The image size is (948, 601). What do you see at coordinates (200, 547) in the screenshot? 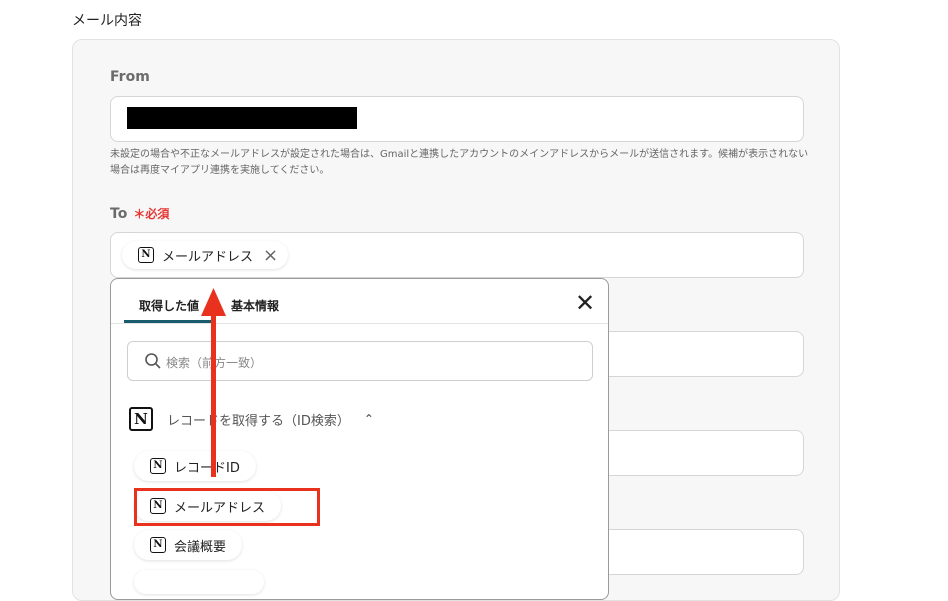
I see `list-item-label: 会議概要` at bounding box center [200, 547].